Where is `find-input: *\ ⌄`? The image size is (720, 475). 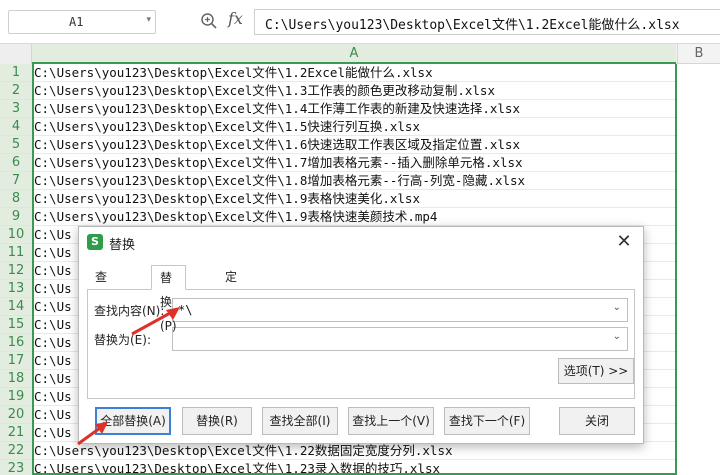 find-input: *\ ⌄ is located at coordinates (400, 310).